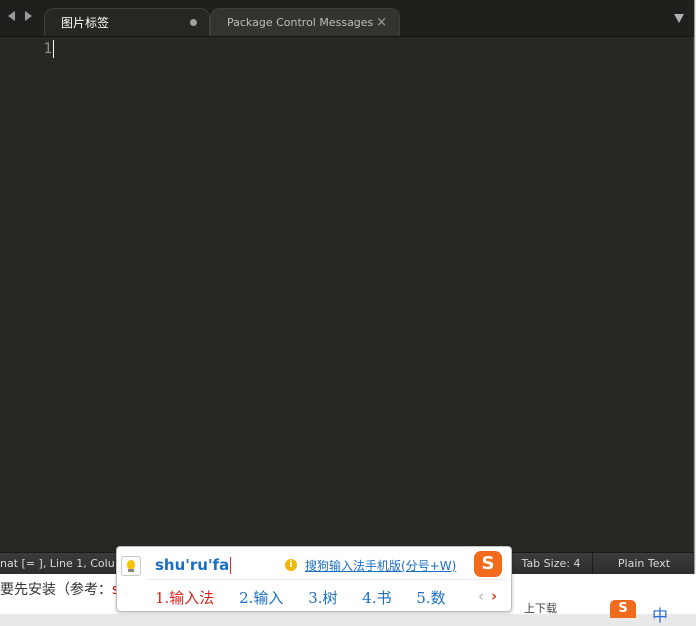 This screenshot has height=626, width=696. What do you see at coordinates (291, 565) in the screenshot?
I see `info-icon: i` at bounding box center [291, 565].